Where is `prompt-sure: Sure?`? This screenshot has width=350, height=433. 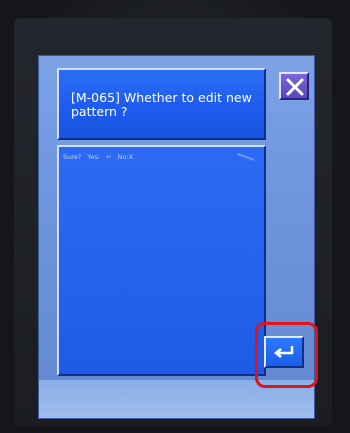 prompt-sure: Sure? is located at coordinates (72, 157).